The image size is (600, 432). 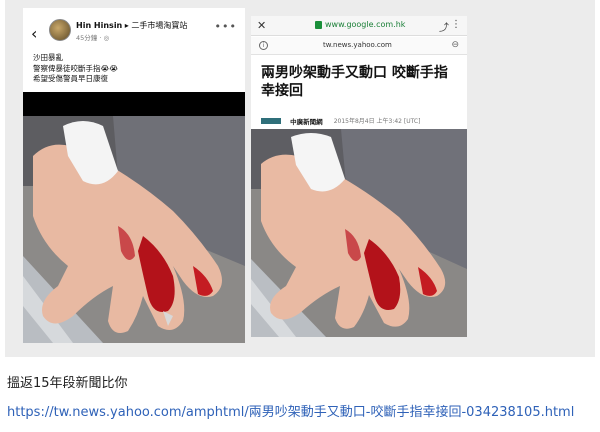 I want to click on post-line-3: 希望受傷警員早日康復, so click(x=70, y=78).